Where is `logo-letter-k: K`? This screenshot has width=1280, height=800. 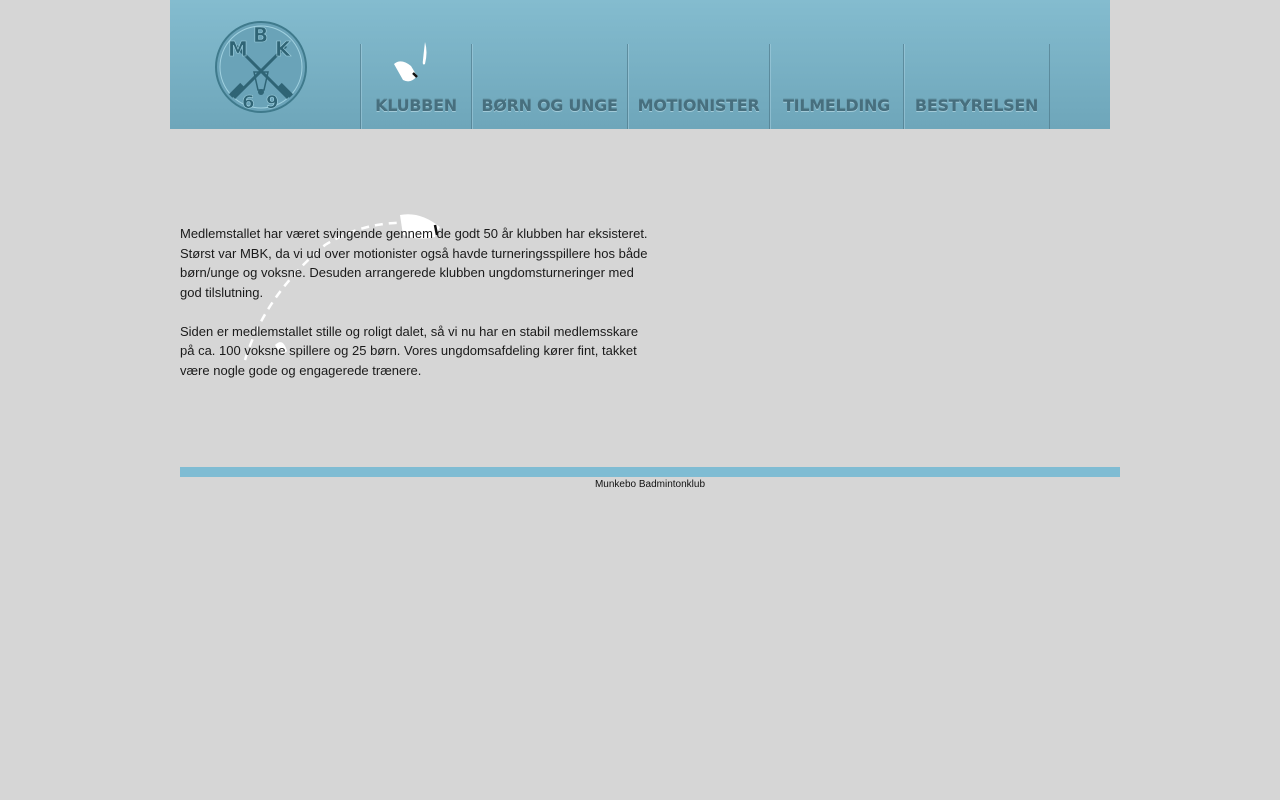 logo-letter-k: K is located at coordinates (283, 49).